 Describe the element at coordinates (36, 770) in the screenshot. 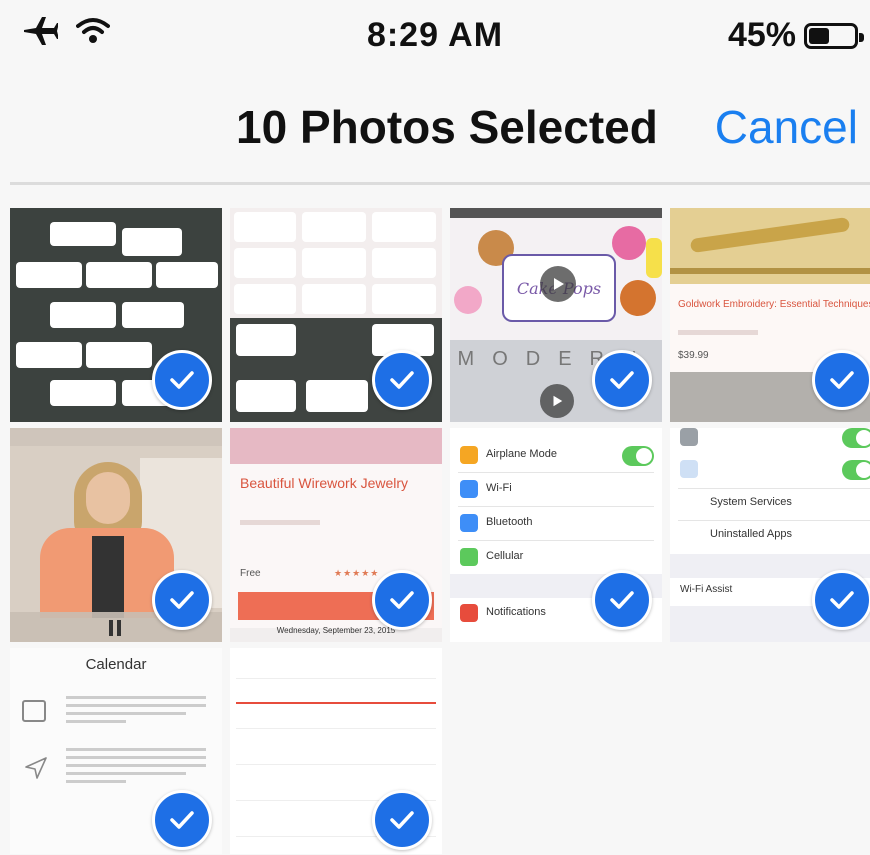

I see `location-icon` at that location.